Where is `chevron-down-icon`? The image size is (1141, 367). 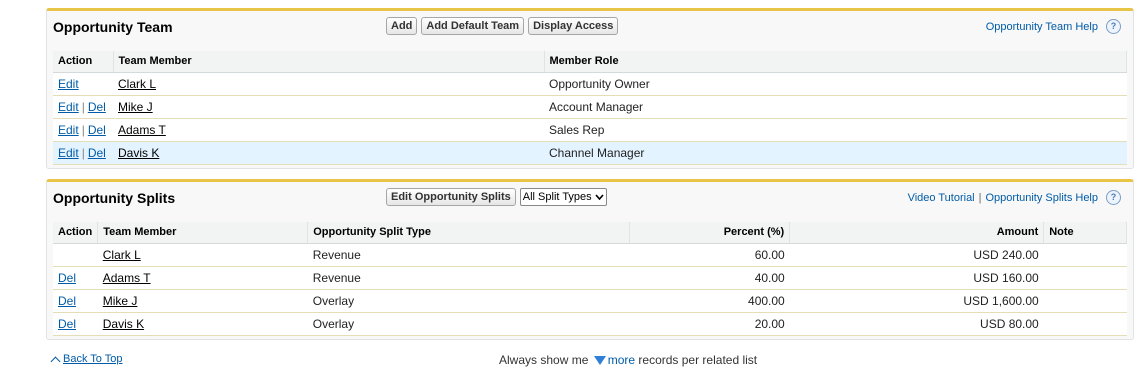 chevron-down-icon is located at coordinates (599, 197).